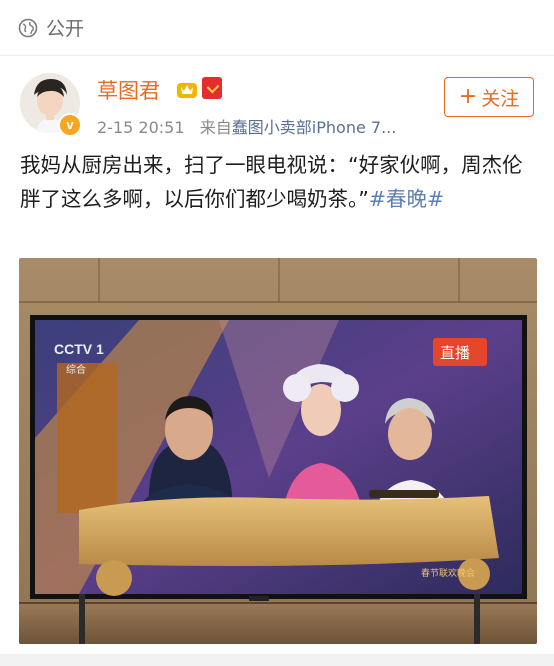 The height and width of the screenshot is (666, 554). What do you see at coordinates (128, 90) in the screenshot?
I see `author-name: 草图君` at bounding box center [128, 90].